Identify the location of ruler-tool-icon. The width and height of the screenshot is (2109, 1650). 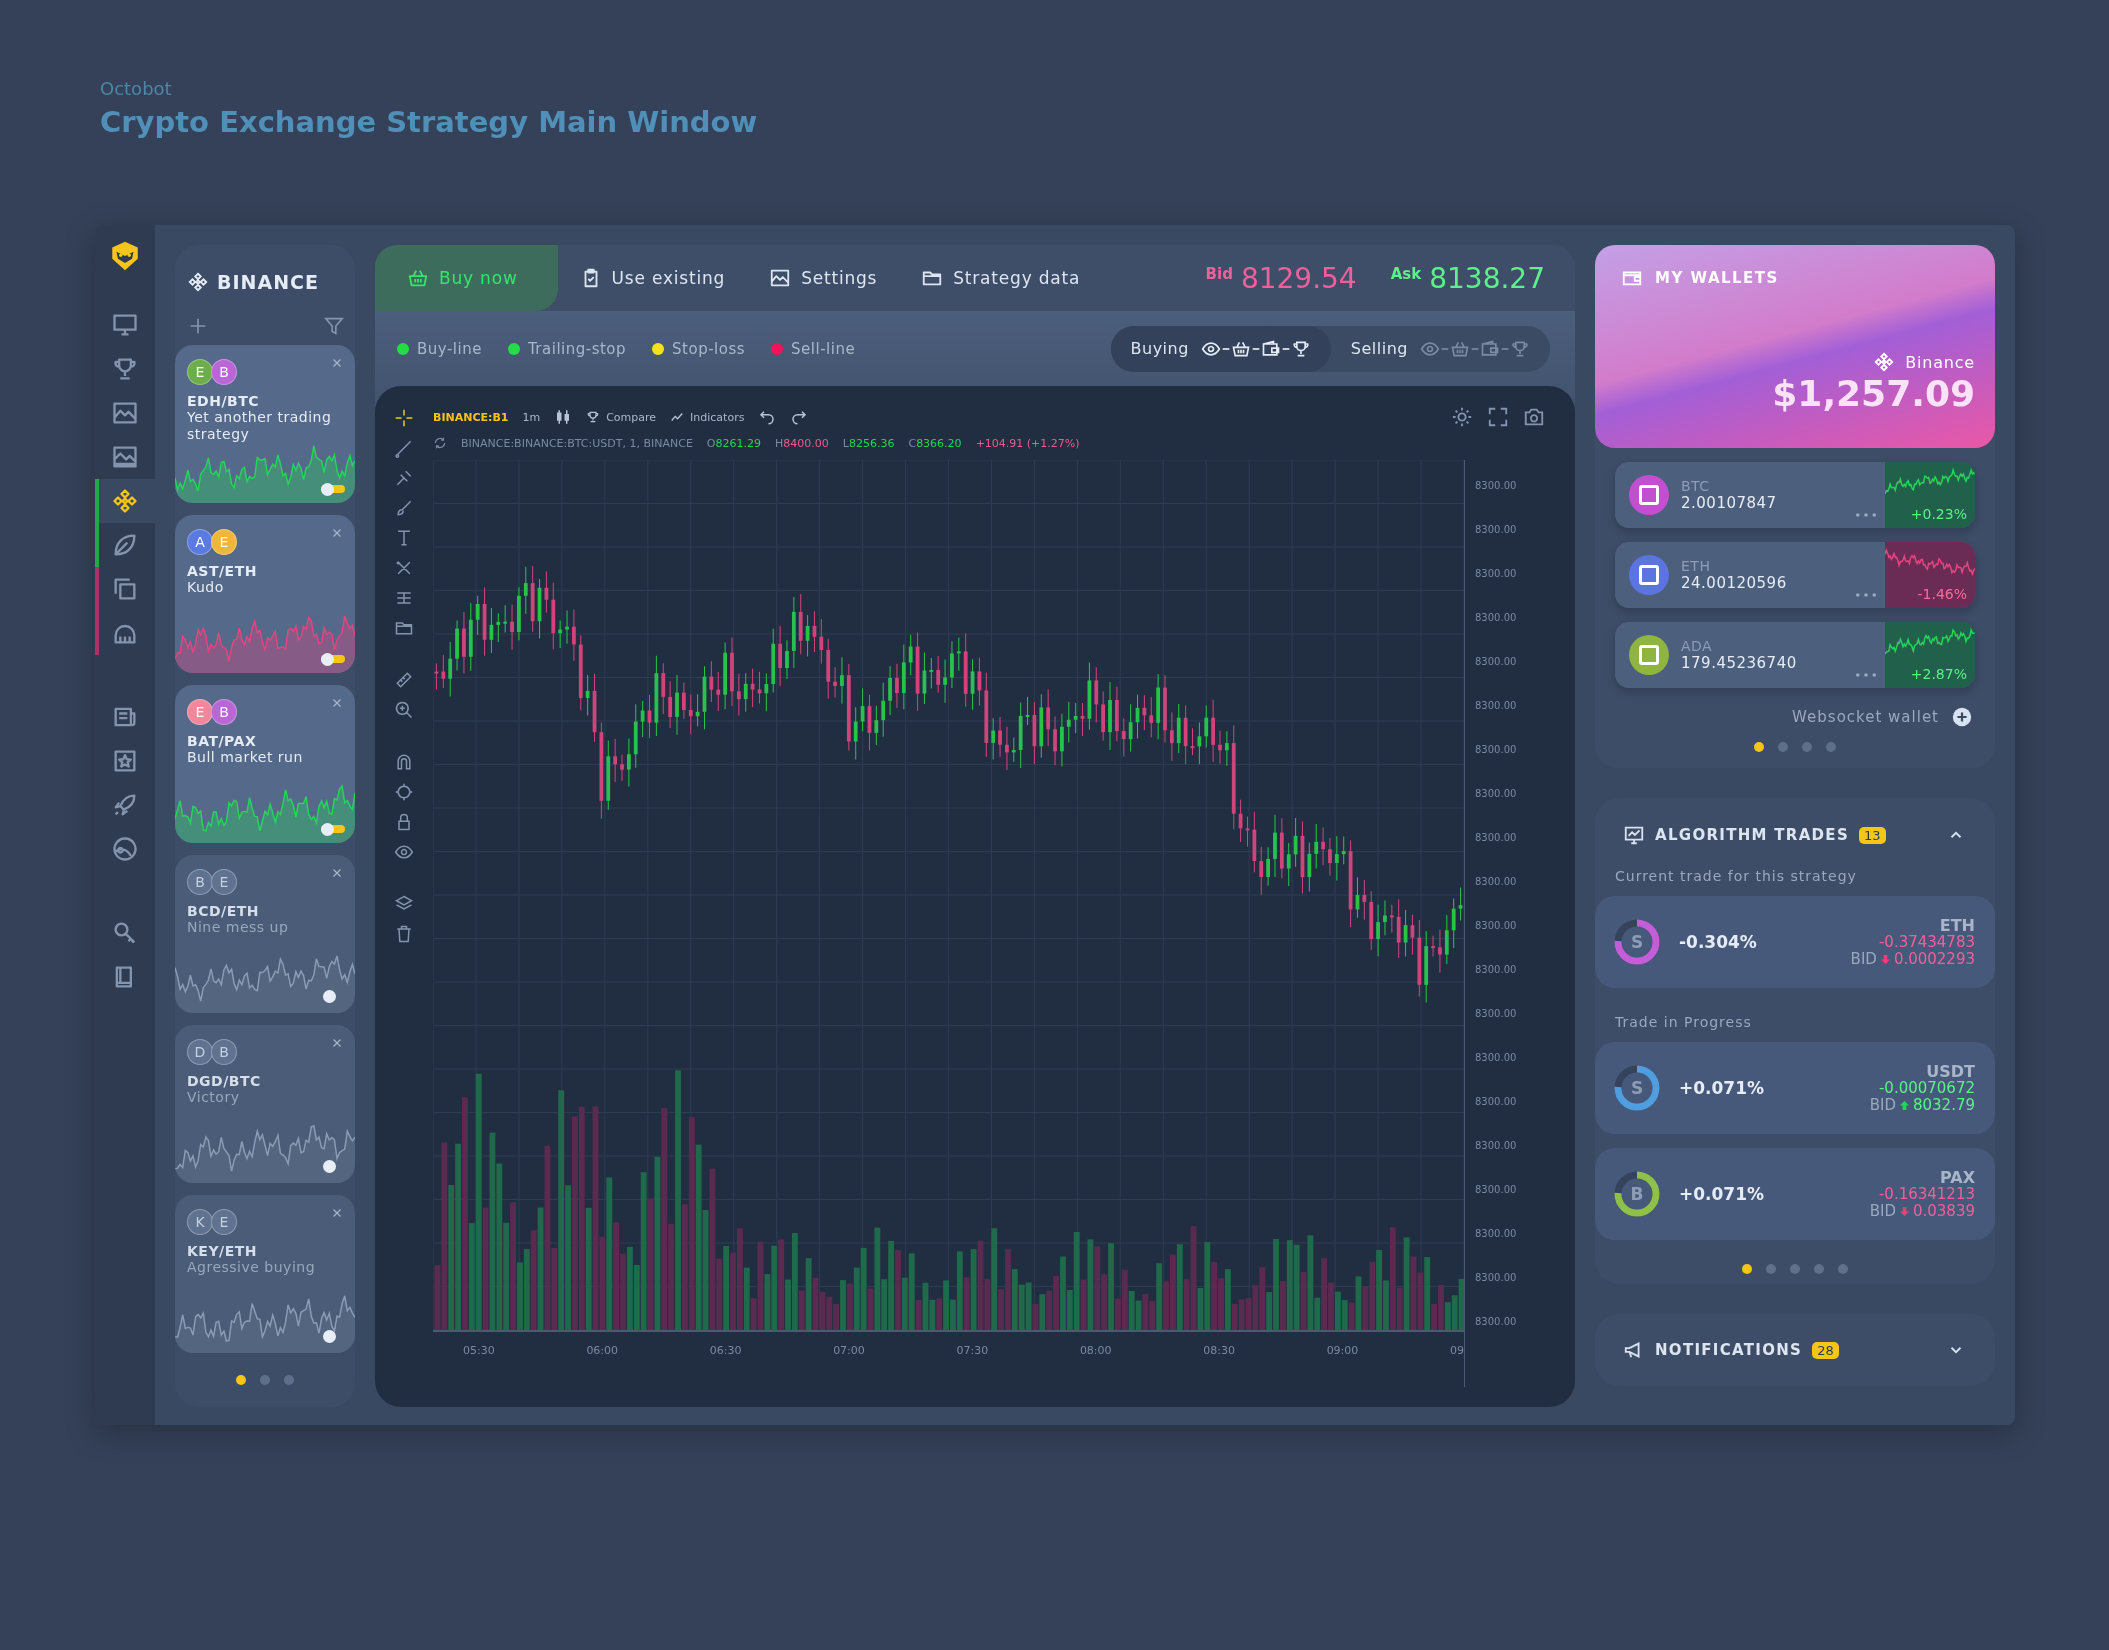
(404, 680).